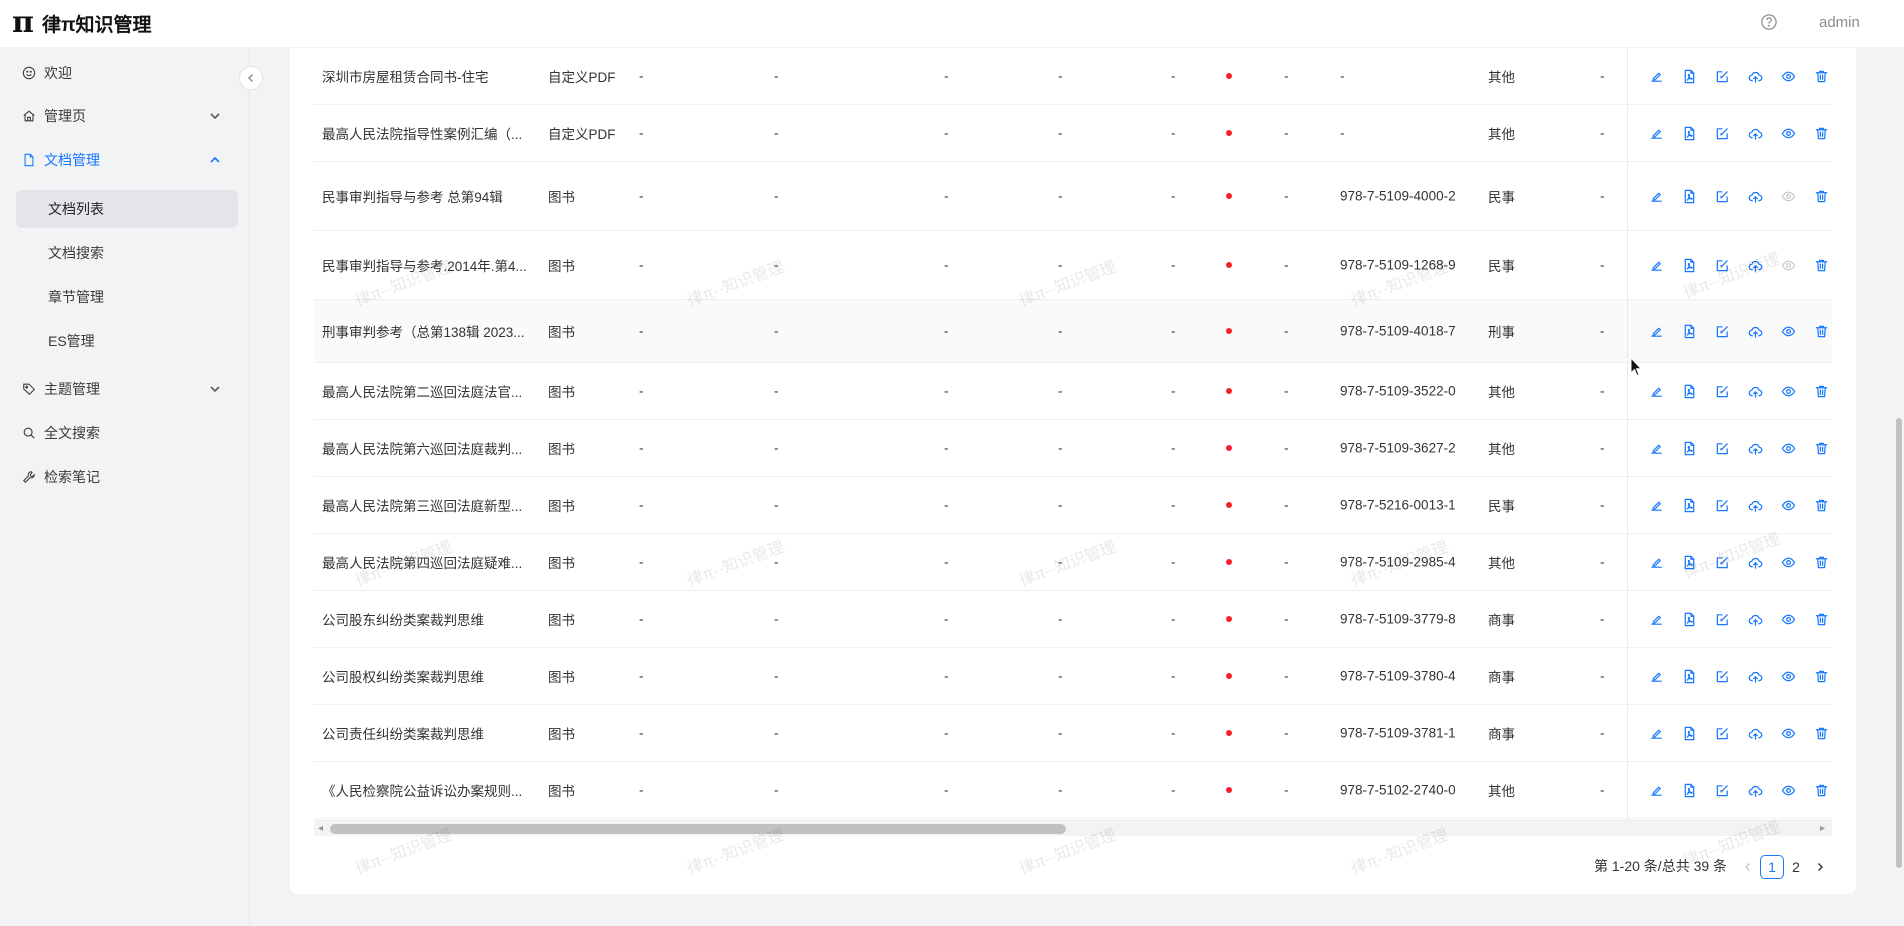 This screenshot has height=926, width=1904. Describe the element at coordinates (1073, 733) in the screenshot. I see `table-row: 公司责任纠纷类案裁判思维 图书 - - - - - - 978-7-5109-3781-1 商事 -` at that location.